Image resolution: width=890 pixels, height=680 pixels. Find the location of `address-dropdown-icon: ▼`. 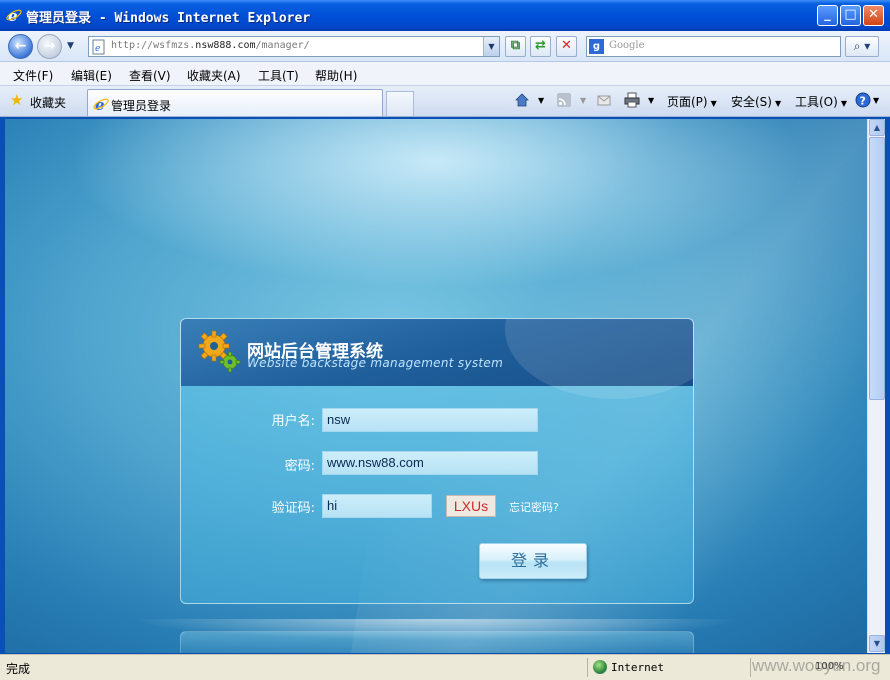

address-dropdown-icon: ▼ is located at coordinates (491, 46).